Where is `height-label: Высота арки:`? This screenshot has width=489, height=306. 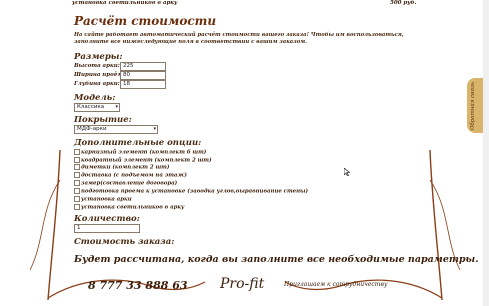 height-label: Высота арки: is located at coordinates (97, 66).